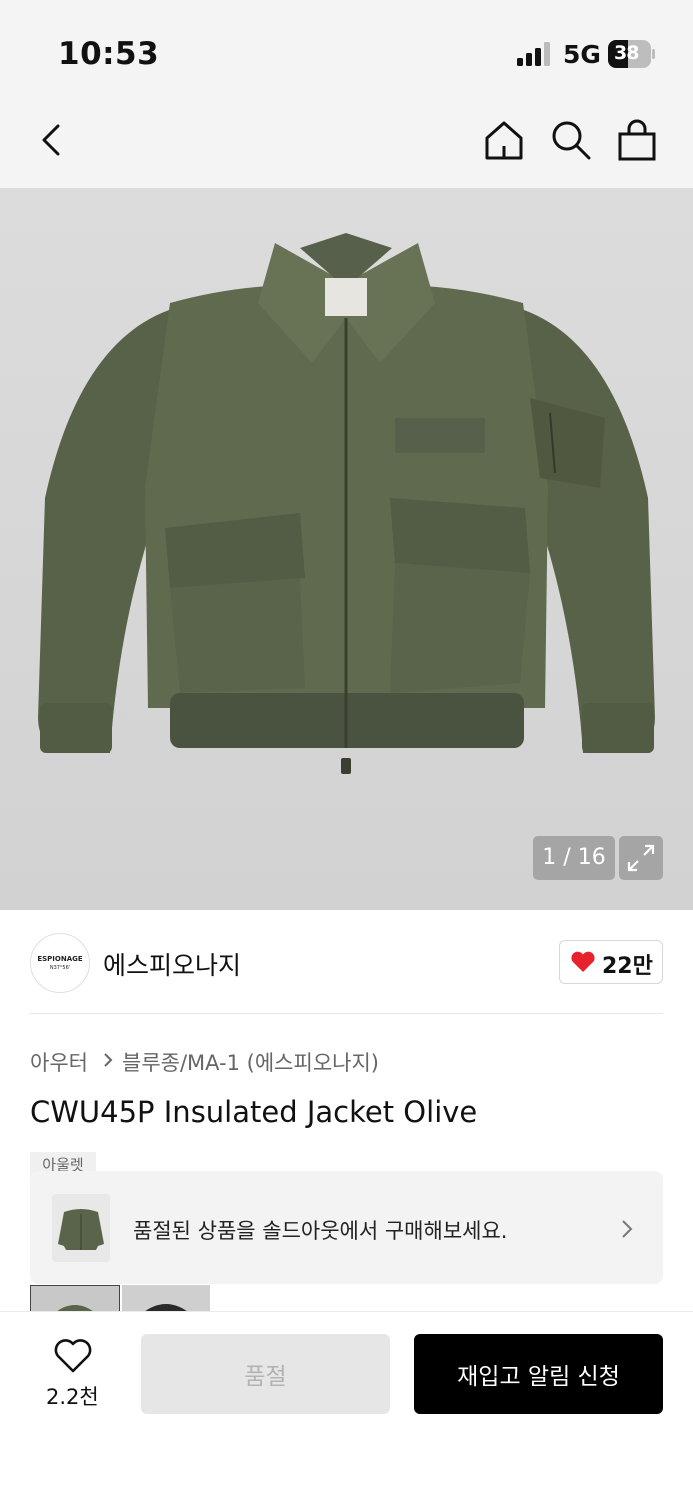 This screenshot has height=1501, width=693. I want to click on cellular-signal-icon, so click(533, 54).